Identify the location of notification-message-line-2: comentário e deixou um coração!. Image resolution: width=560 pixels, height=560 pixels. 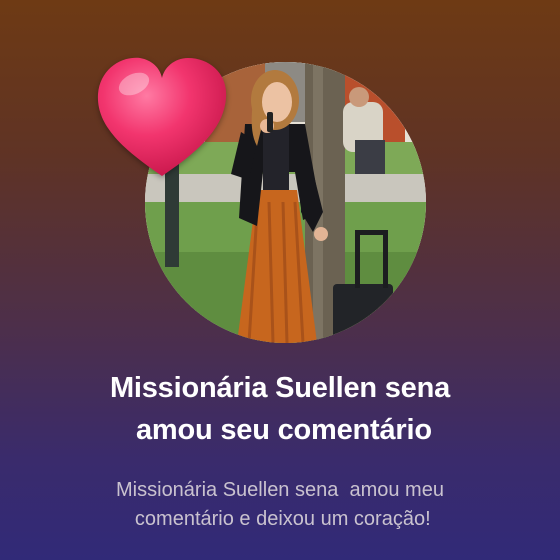
(280, 519).